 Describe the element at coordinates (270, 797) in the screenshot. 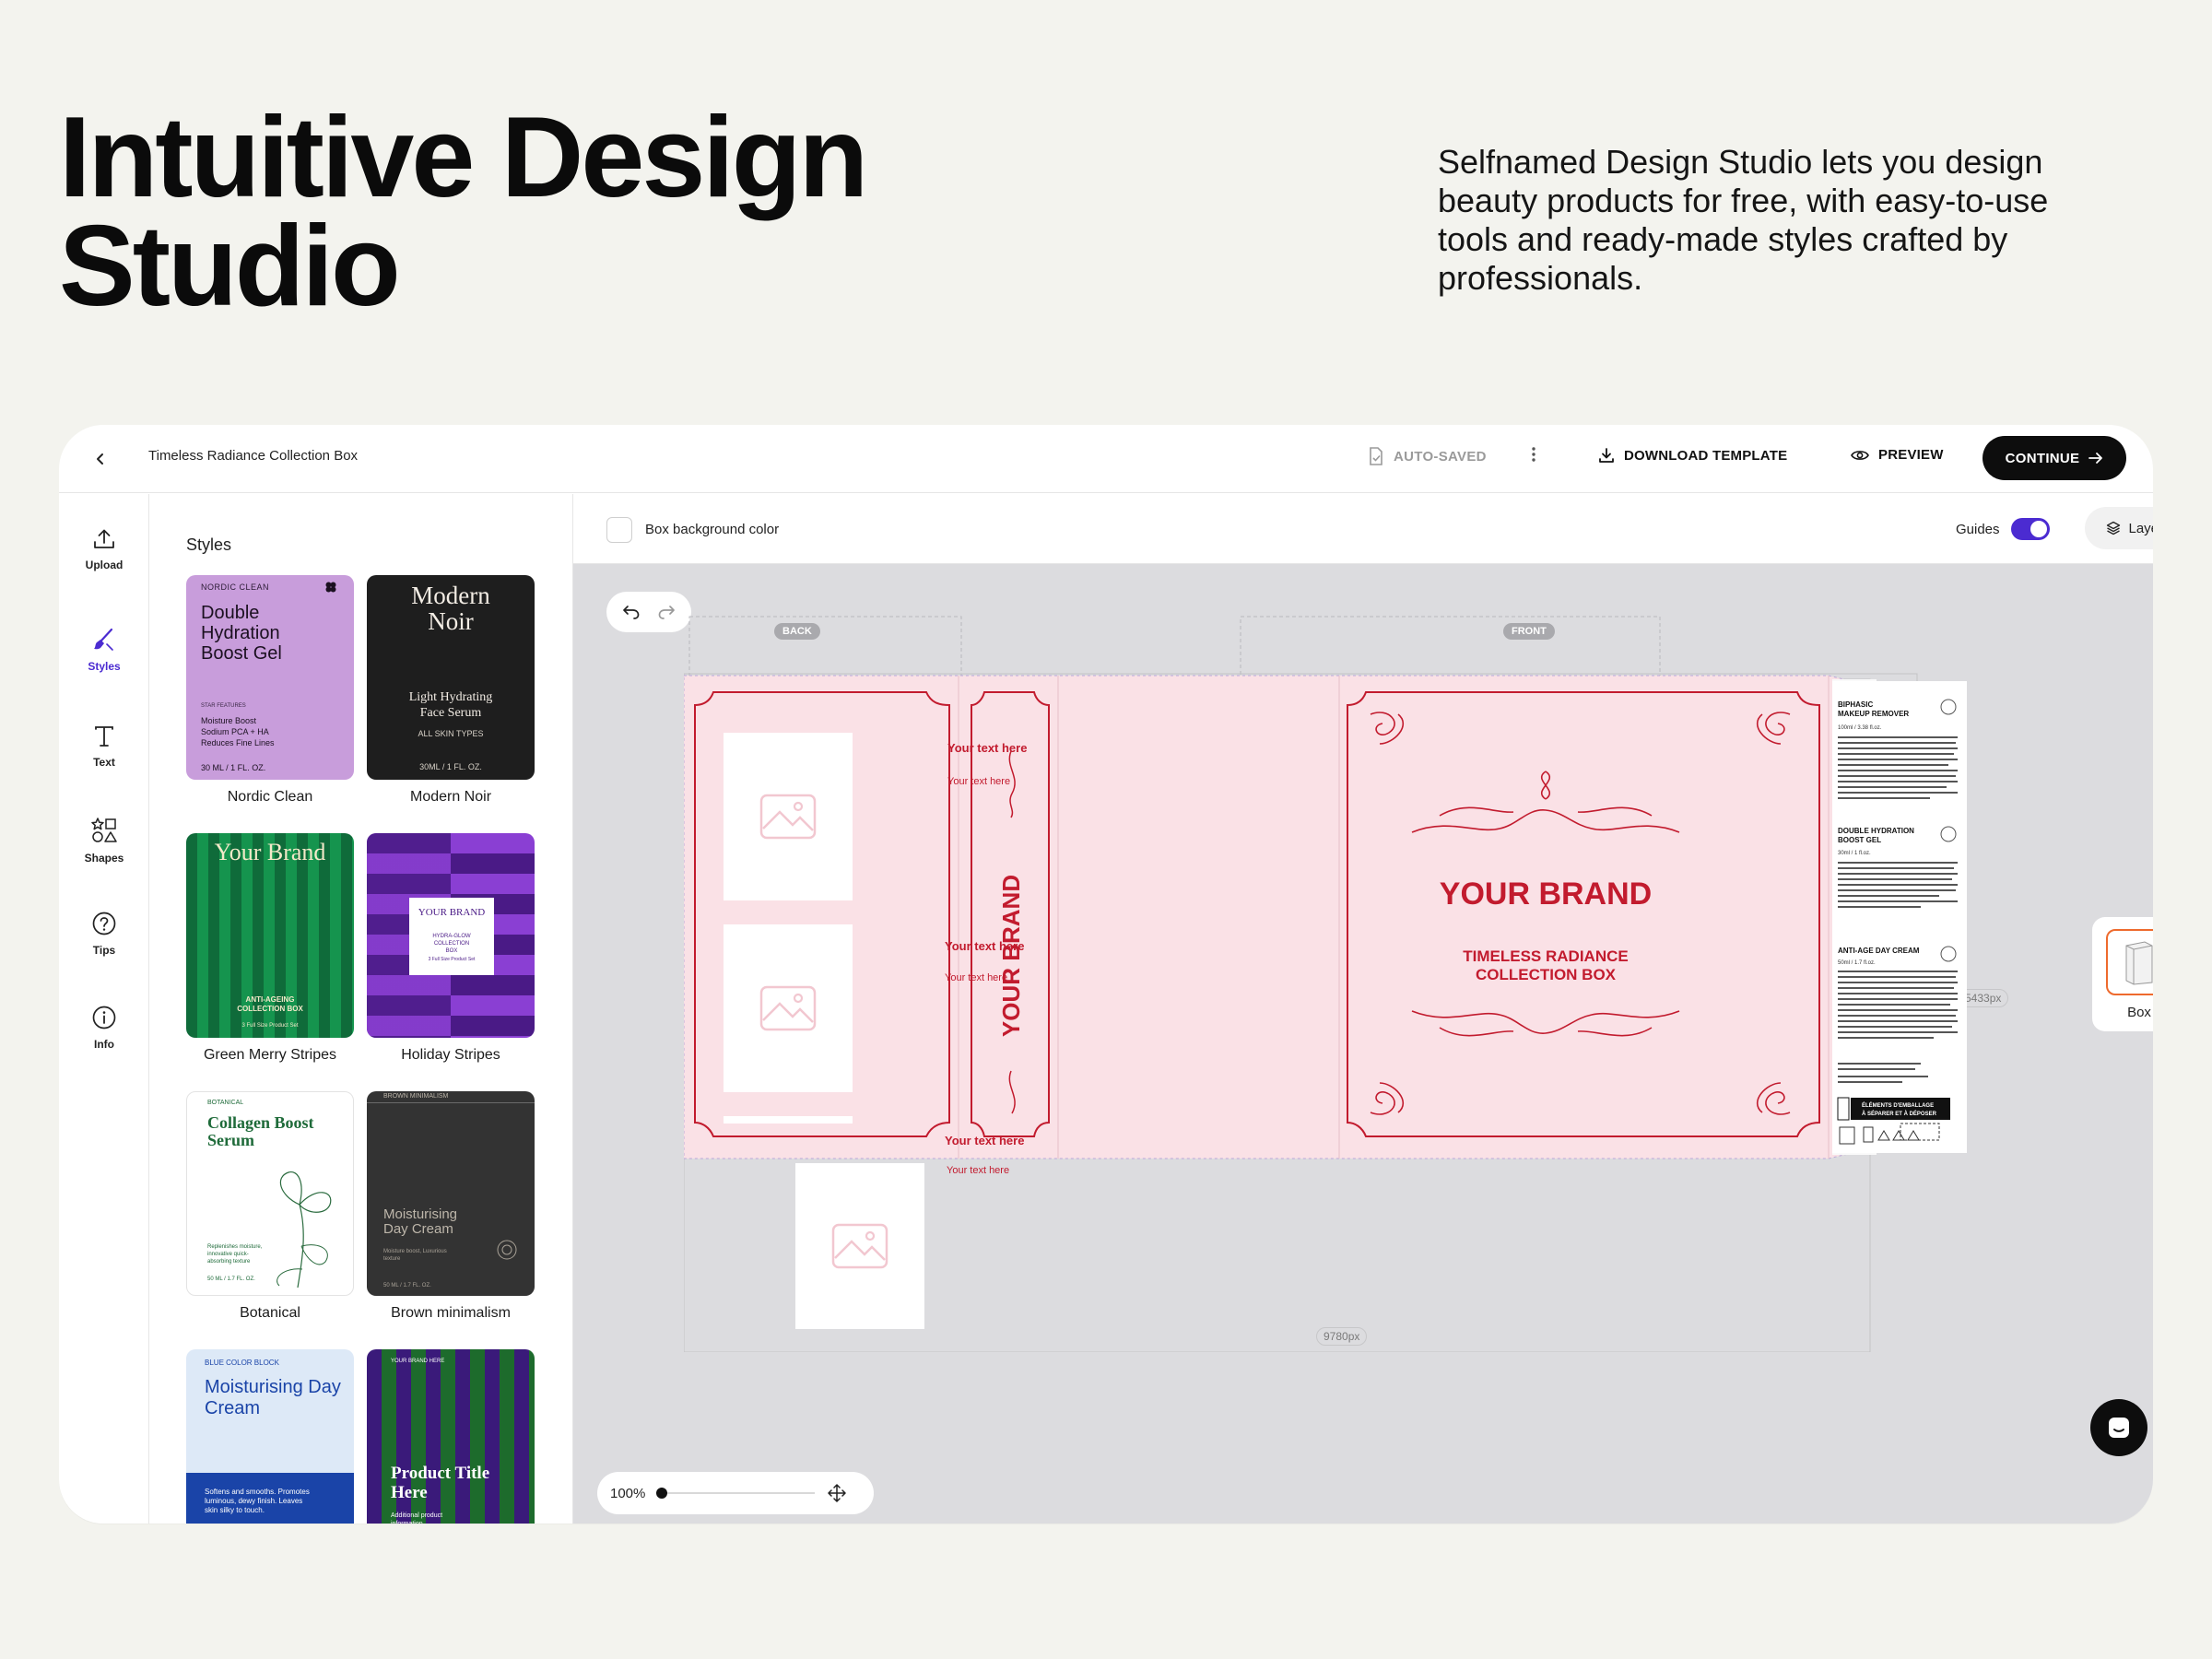

I see `style-card-label: Nordic Clean` at that location.